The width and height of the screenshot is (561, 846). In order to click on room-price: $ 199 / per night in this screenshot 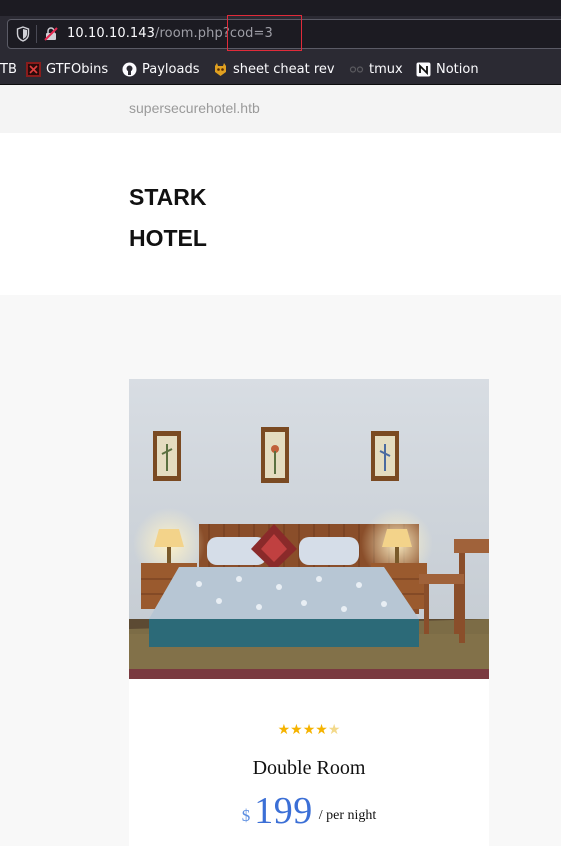, I will do `click(309, 811)`.